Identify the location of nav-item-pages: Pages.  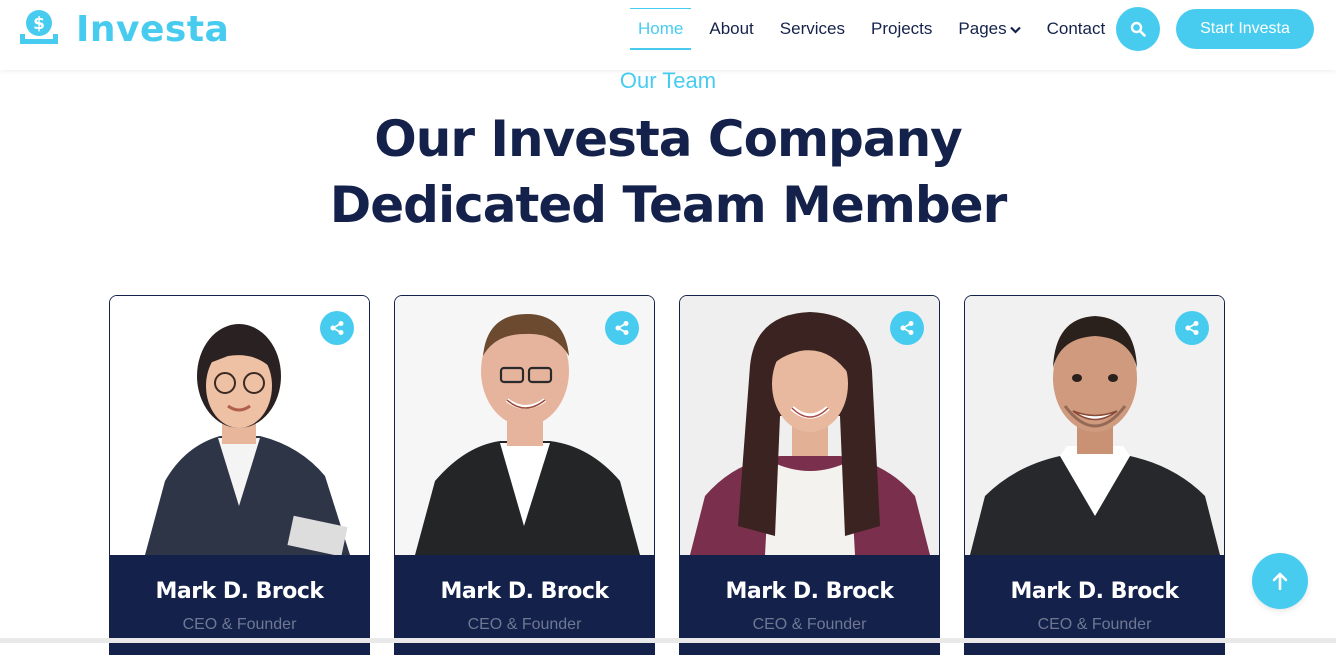
(989, 29).